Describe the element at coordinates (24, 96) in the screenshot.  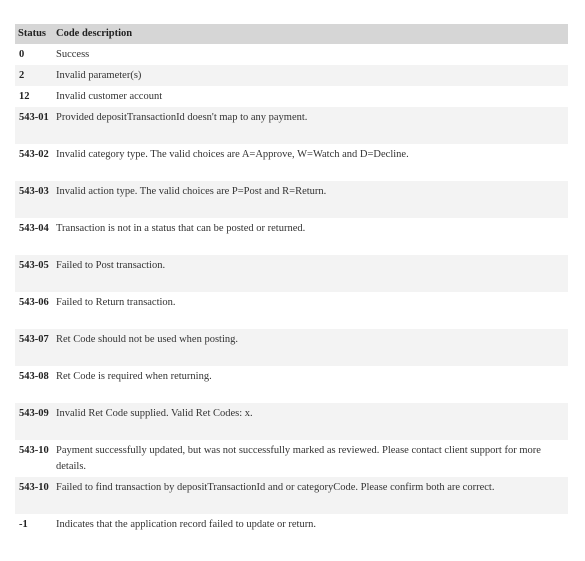
I see `status-code: 12` at that location.